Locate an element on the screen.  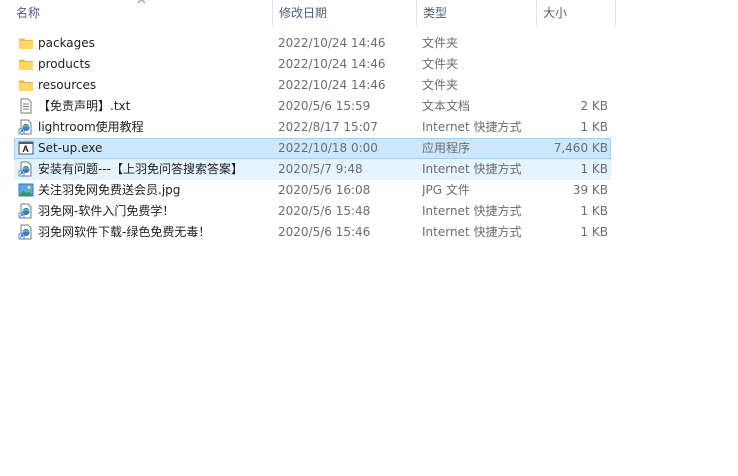
file-row: products 2022/10/24 14:46 文件夹 is located at coordinates (312, 64).